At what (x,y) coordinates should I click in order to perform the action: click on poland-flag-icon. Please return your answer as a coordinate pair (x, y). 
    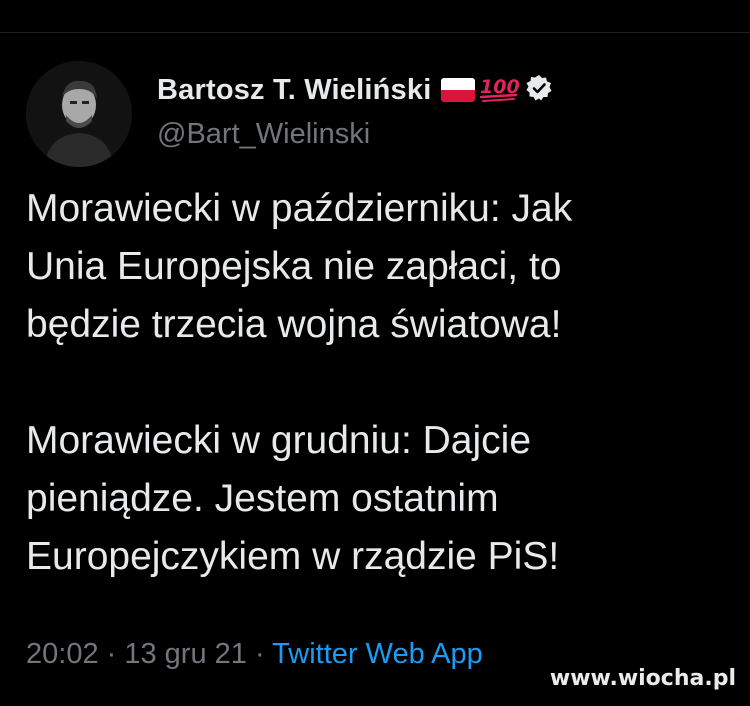
    Looking at the image, I should click on (458, 90).